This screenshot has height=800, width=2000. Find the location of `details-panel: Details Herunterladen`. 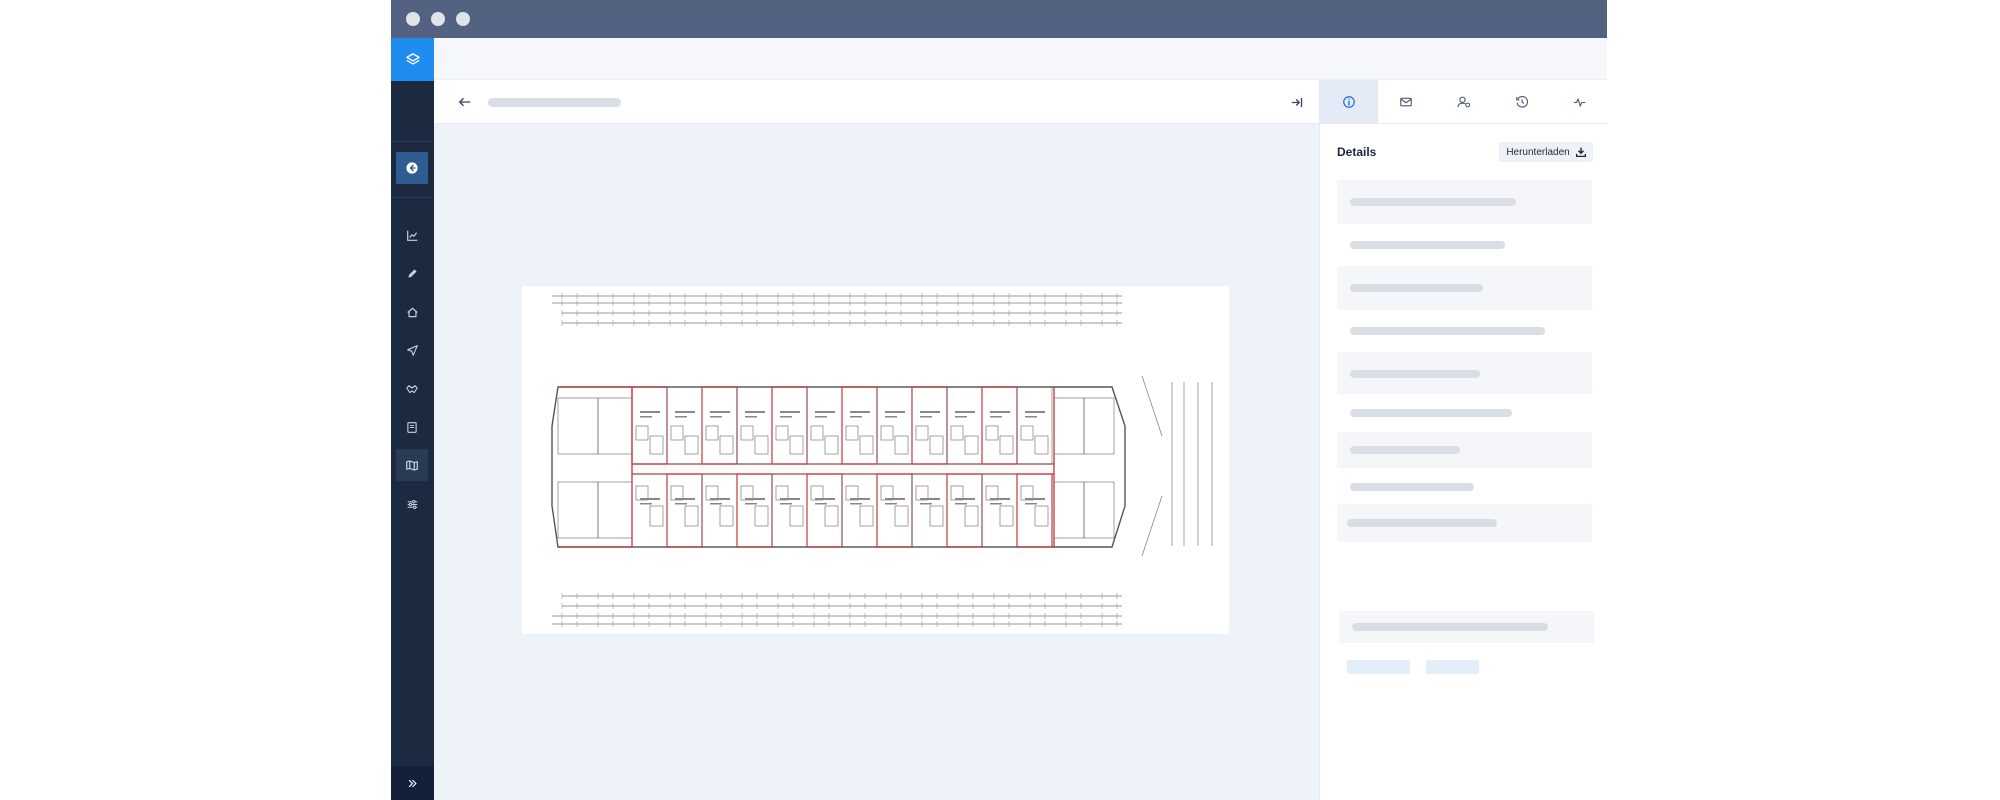

details-panel: Details Herunterladen is located at coordinates (1463, 440).